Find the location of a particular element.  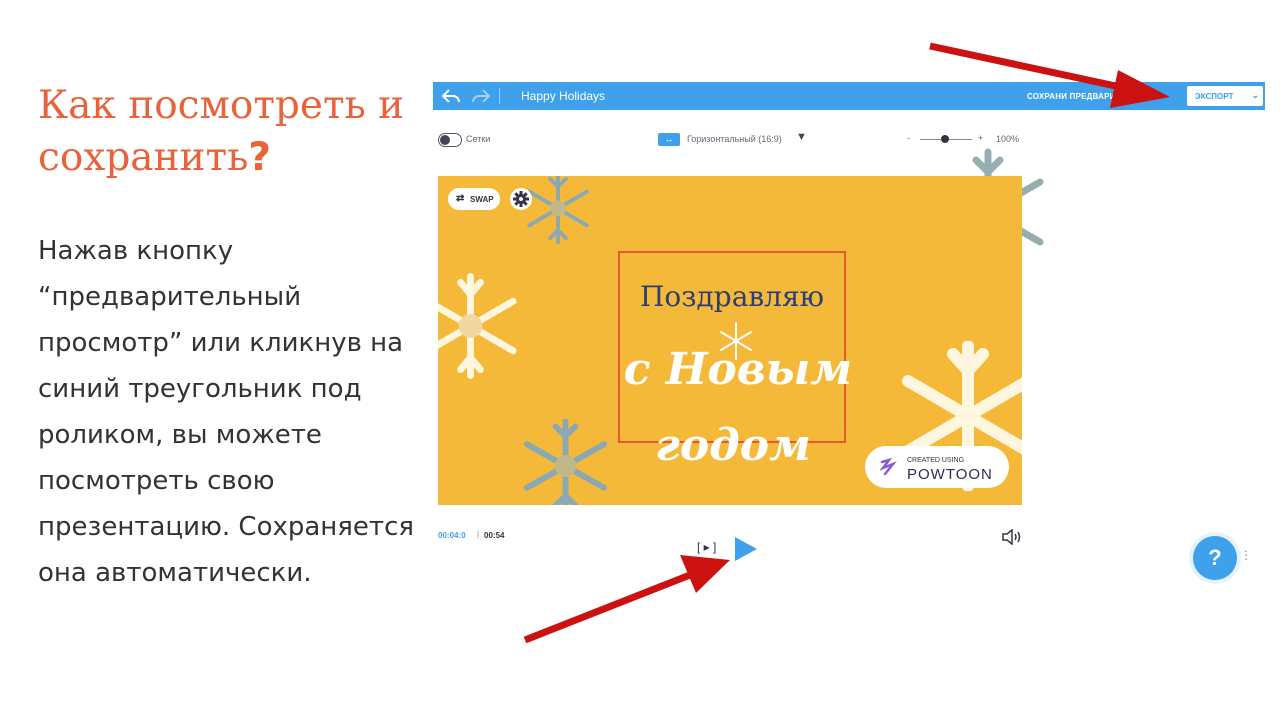

settings-button is located at coordinates (521, 199).